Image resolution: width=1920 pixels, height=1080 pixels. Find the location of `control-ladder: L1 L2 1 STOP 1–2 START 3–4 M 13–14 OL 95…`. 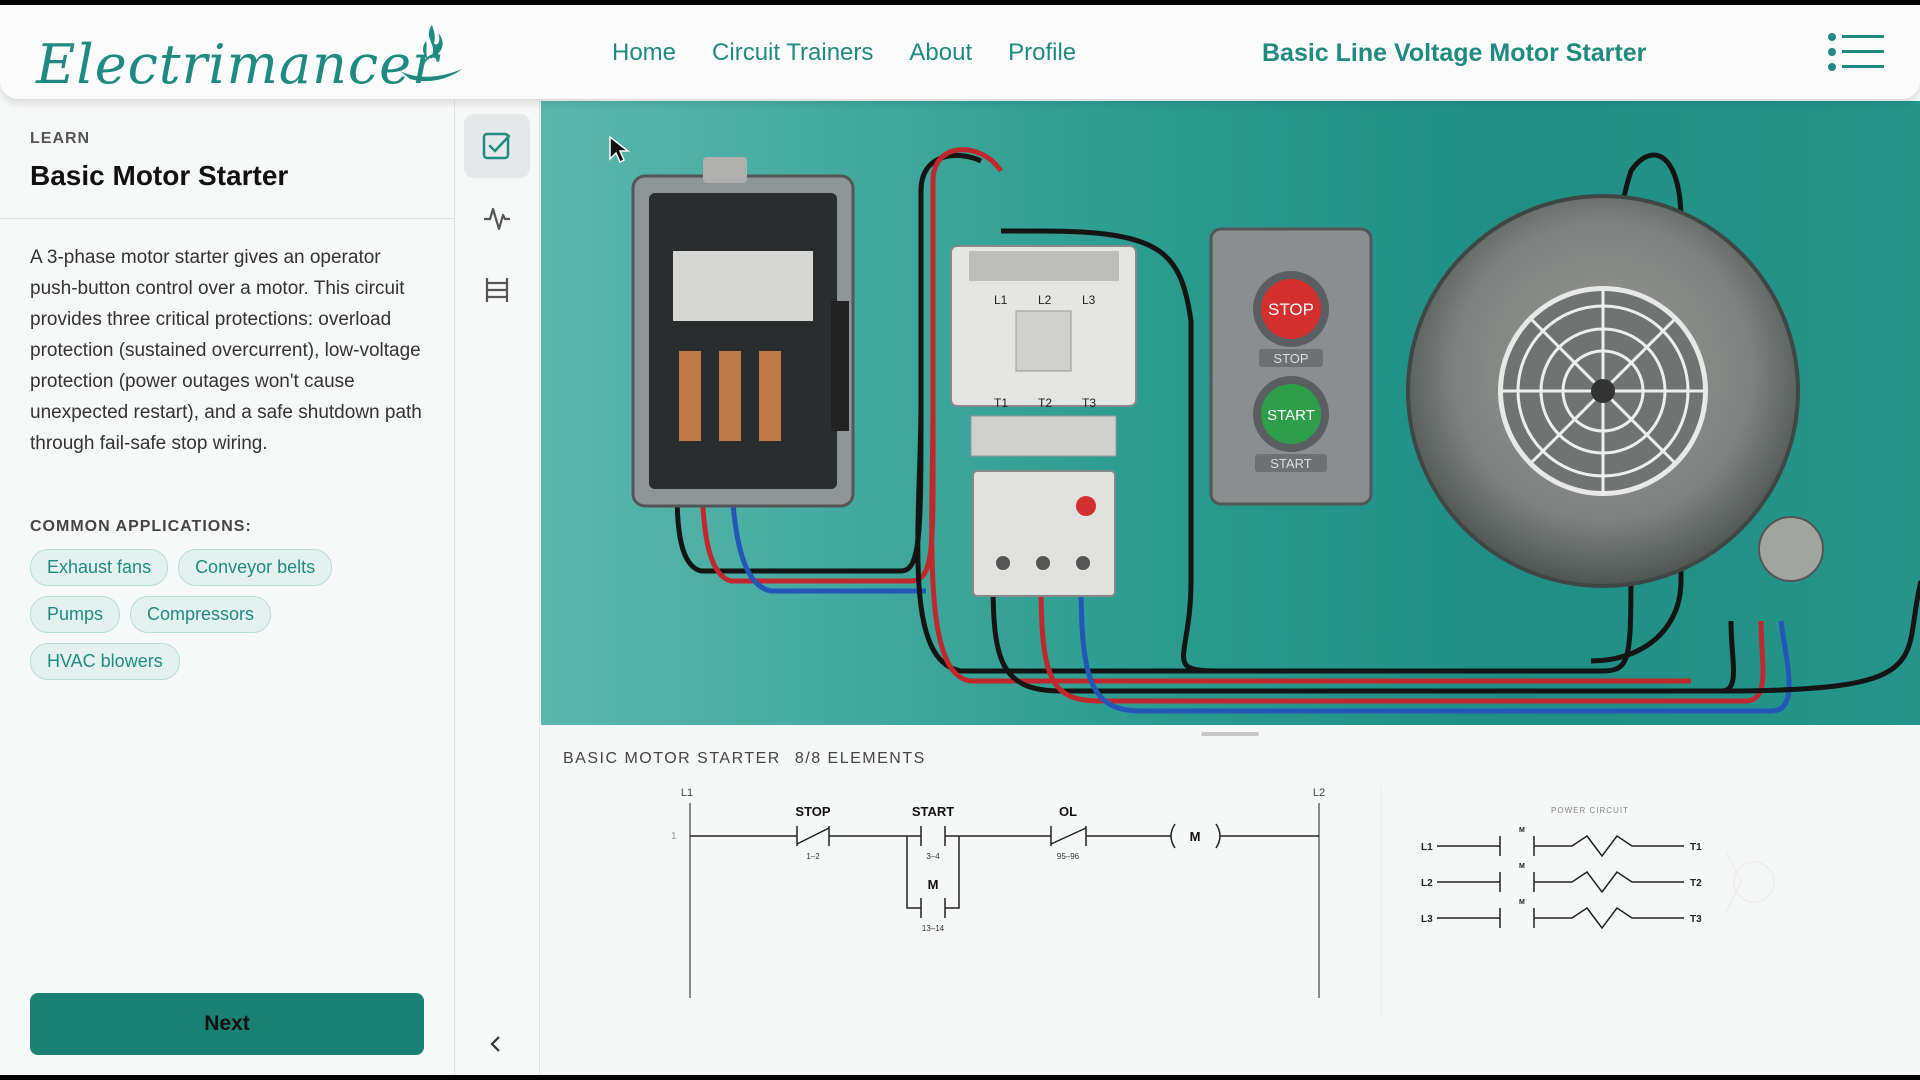

control-ladder: L1 L2 1 STOP 1–2 START 3–4 M 13–14 OL 95… is located at coordinates (998, 892).